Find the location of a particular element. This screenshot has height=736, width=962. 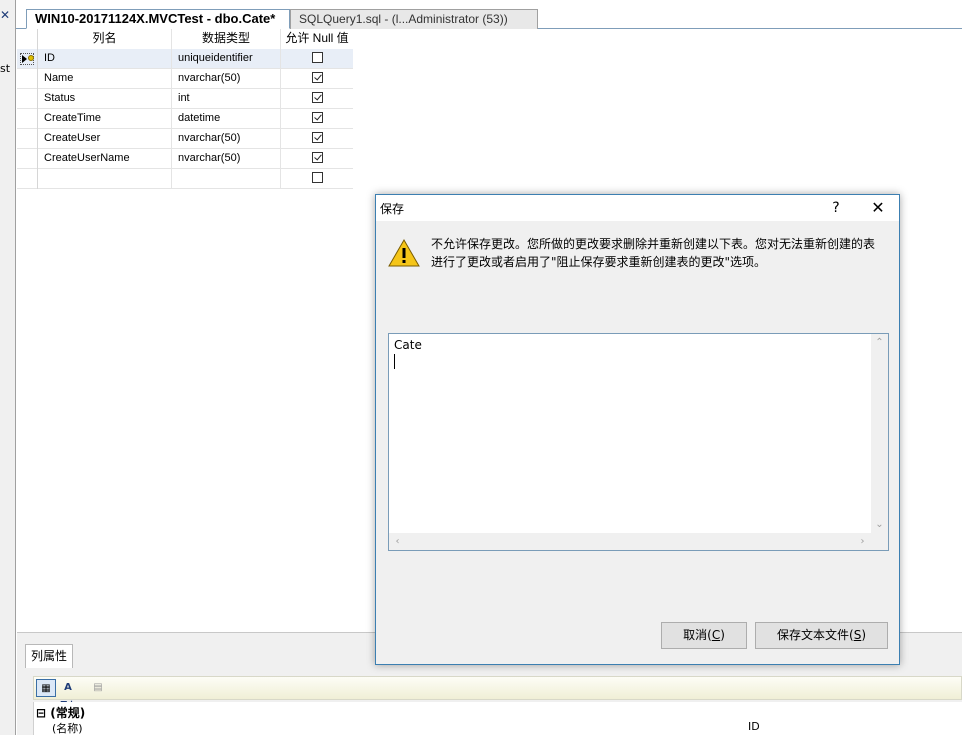

warning-icon is located at coordinates (404, 252).